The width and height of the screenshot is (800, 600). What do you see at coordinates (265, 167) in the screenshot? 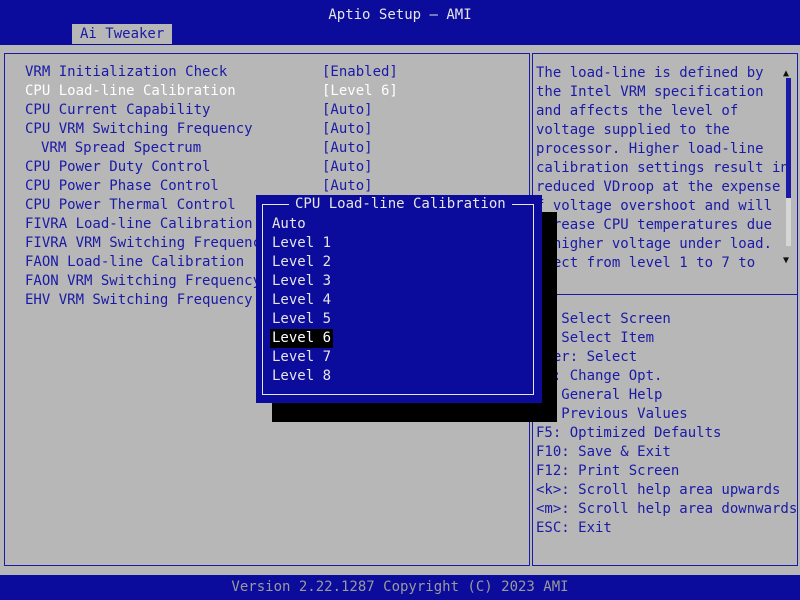
I see `setting-row: CPU Power Duty Control [Auto]` at bounding box center [265, 167].